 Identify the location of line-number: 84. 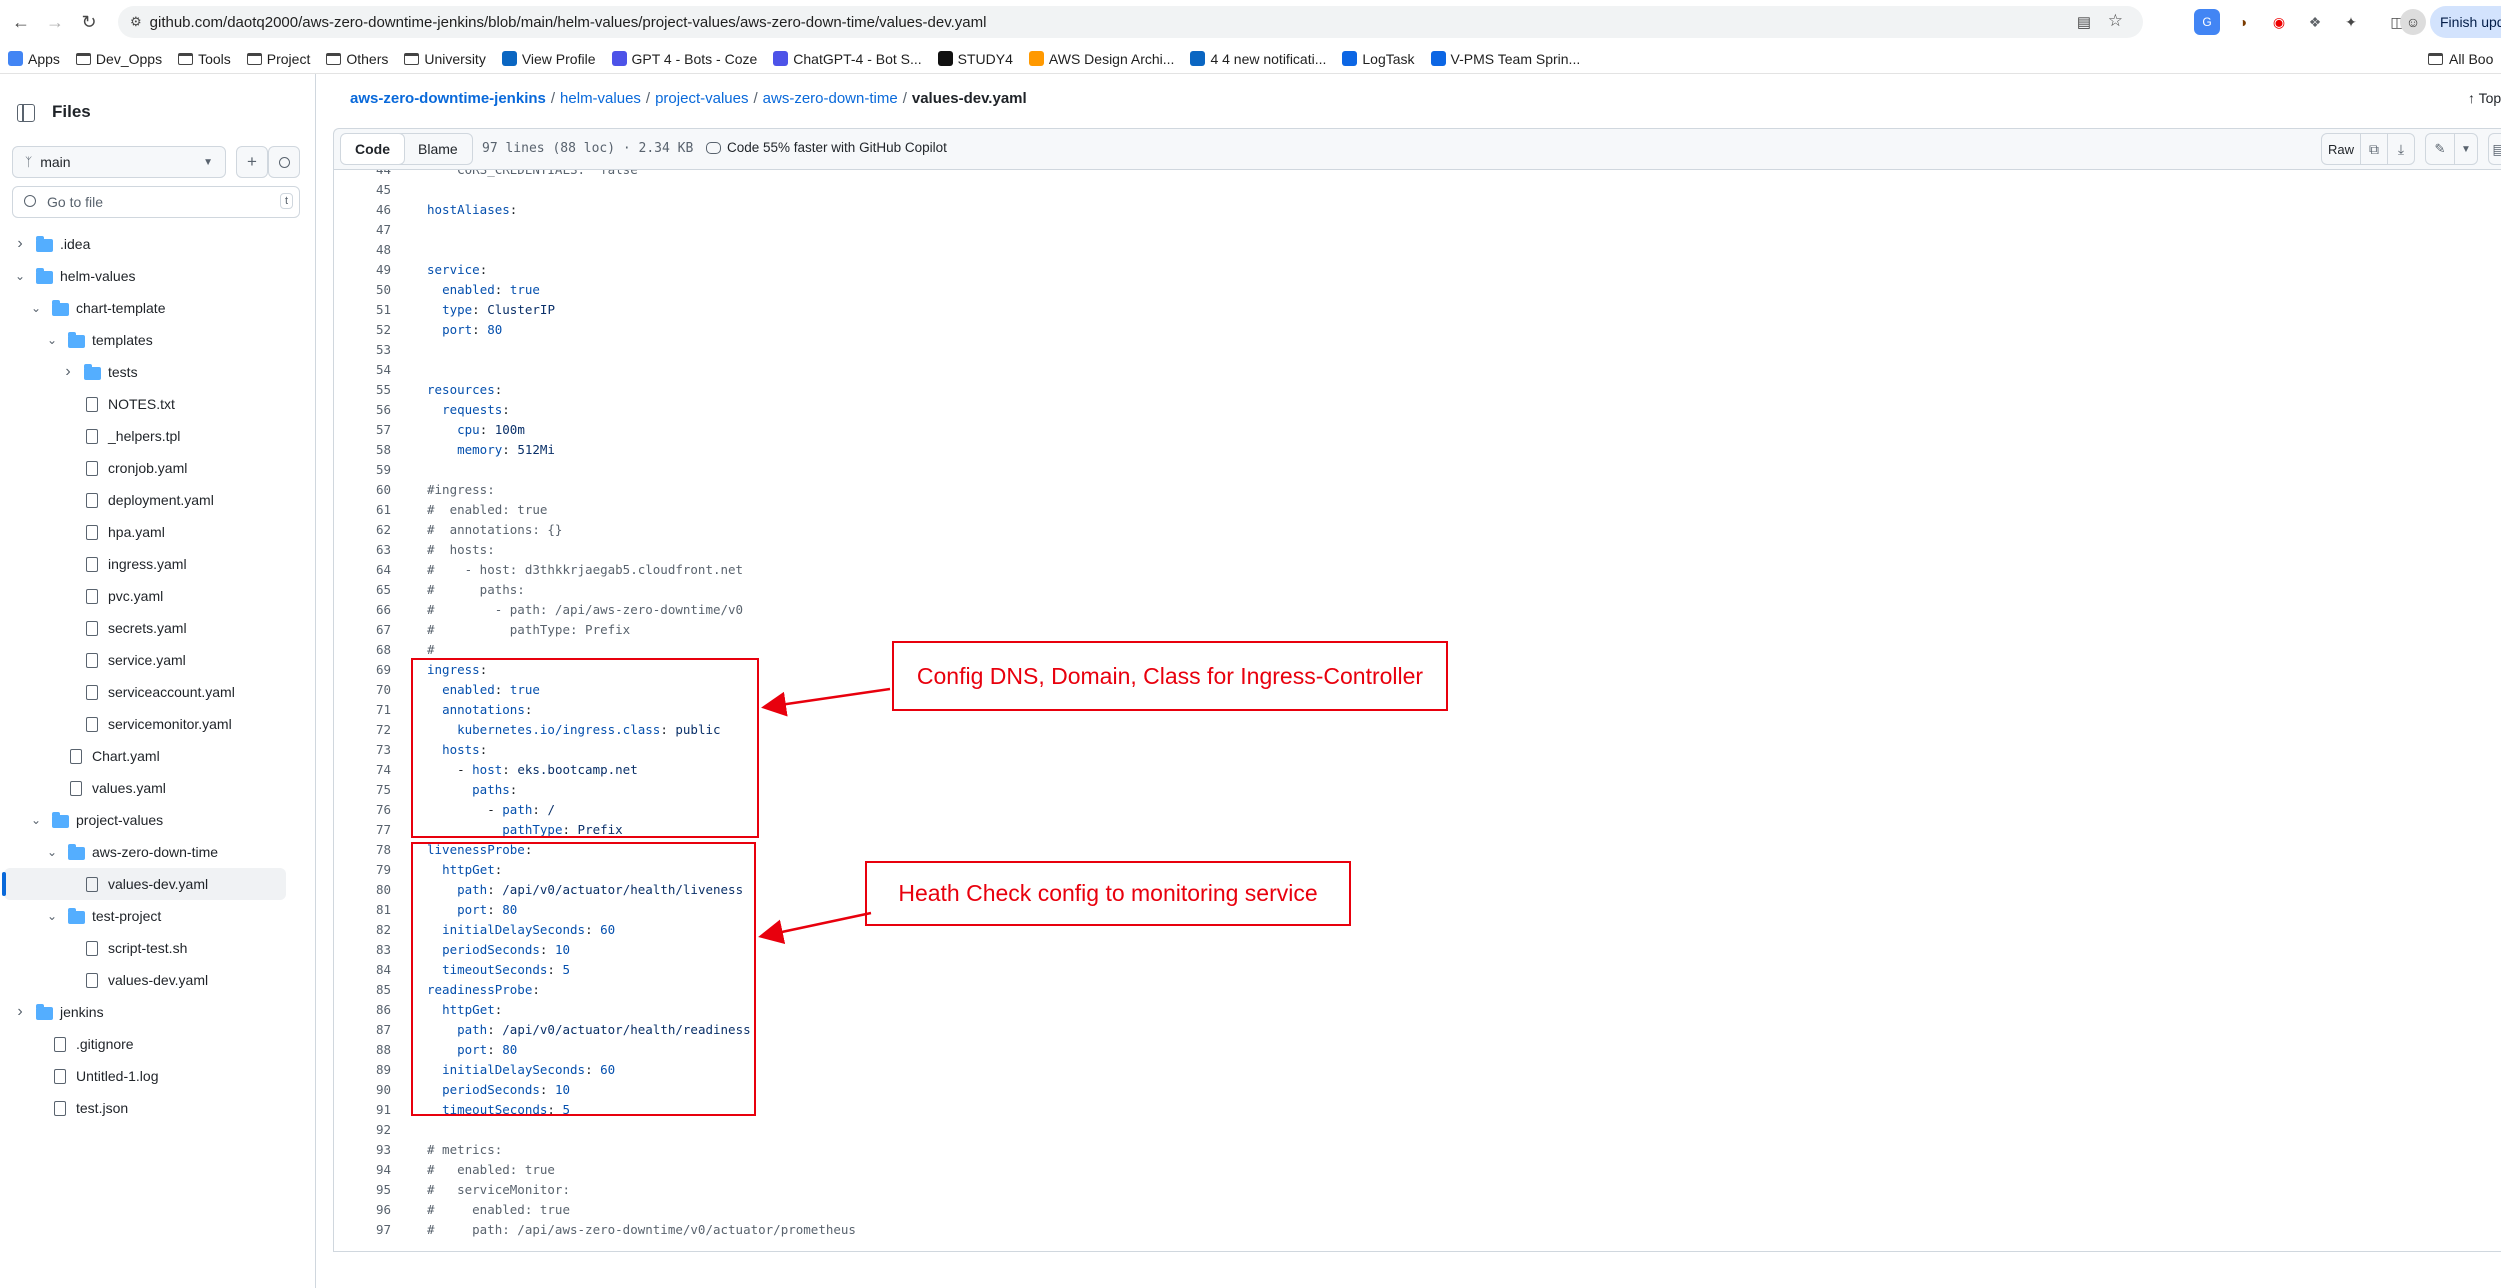
(362, 970).